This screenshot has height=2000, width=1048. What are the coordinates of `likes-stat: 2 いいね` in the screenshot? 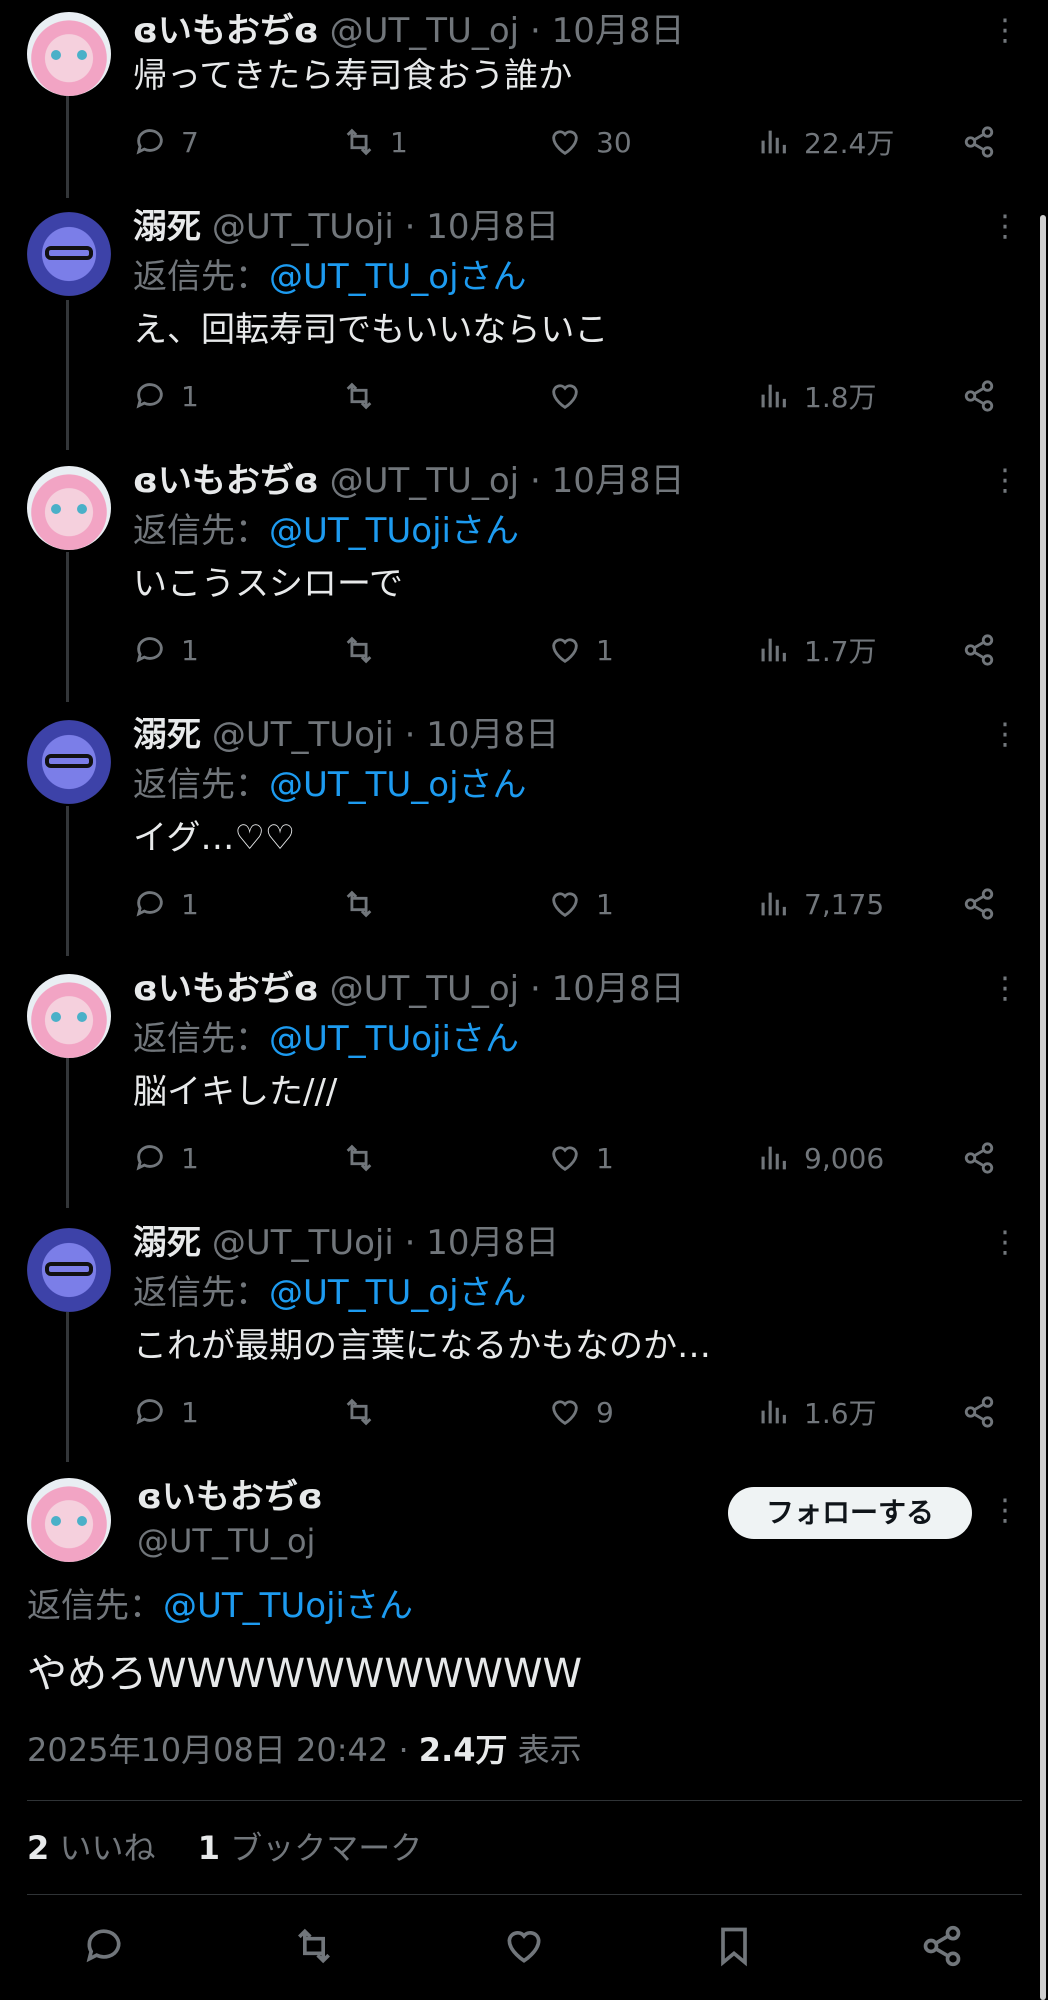 It's located at (91, 1848).